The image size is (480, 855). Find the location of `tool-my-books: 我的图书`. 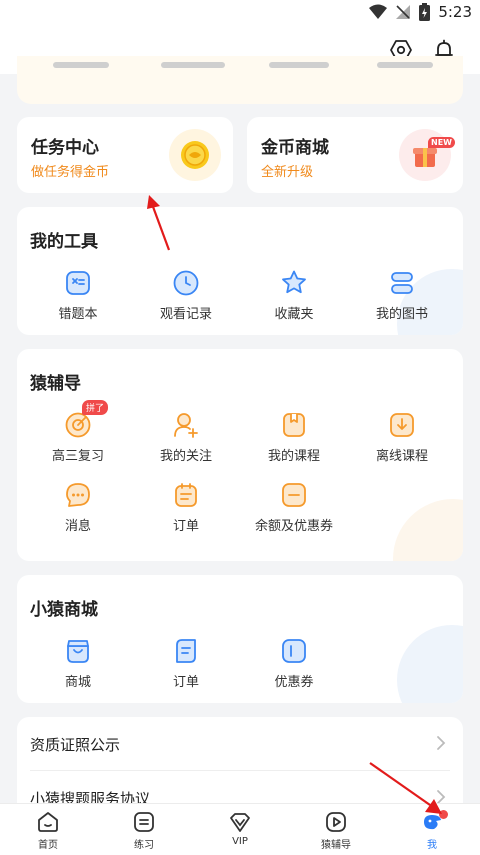

tool-my-books: 我的图书 is located at coordinates (402, 295).